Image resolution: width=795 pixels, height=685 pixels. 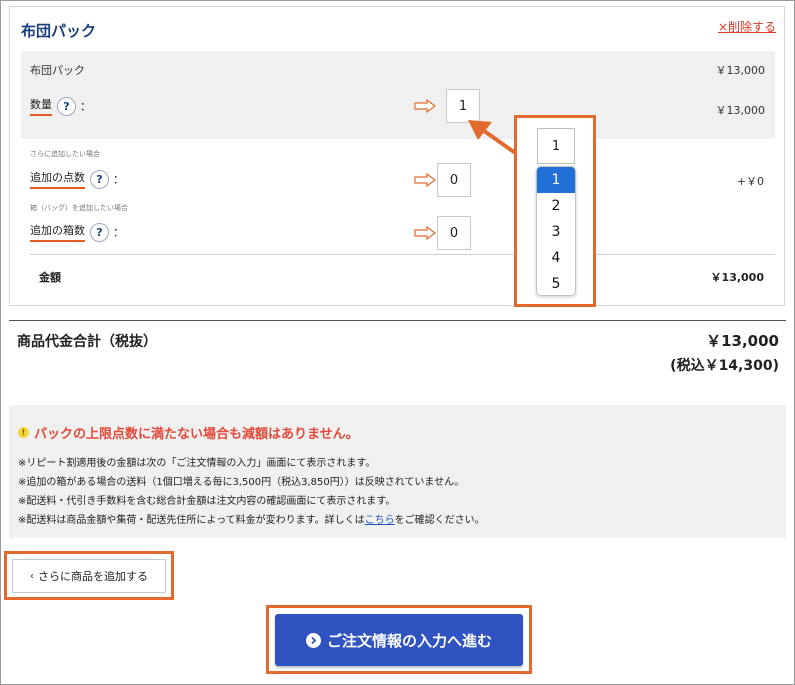 I want to click on pack-price: ￥13,000, so click(x=740, y=70).